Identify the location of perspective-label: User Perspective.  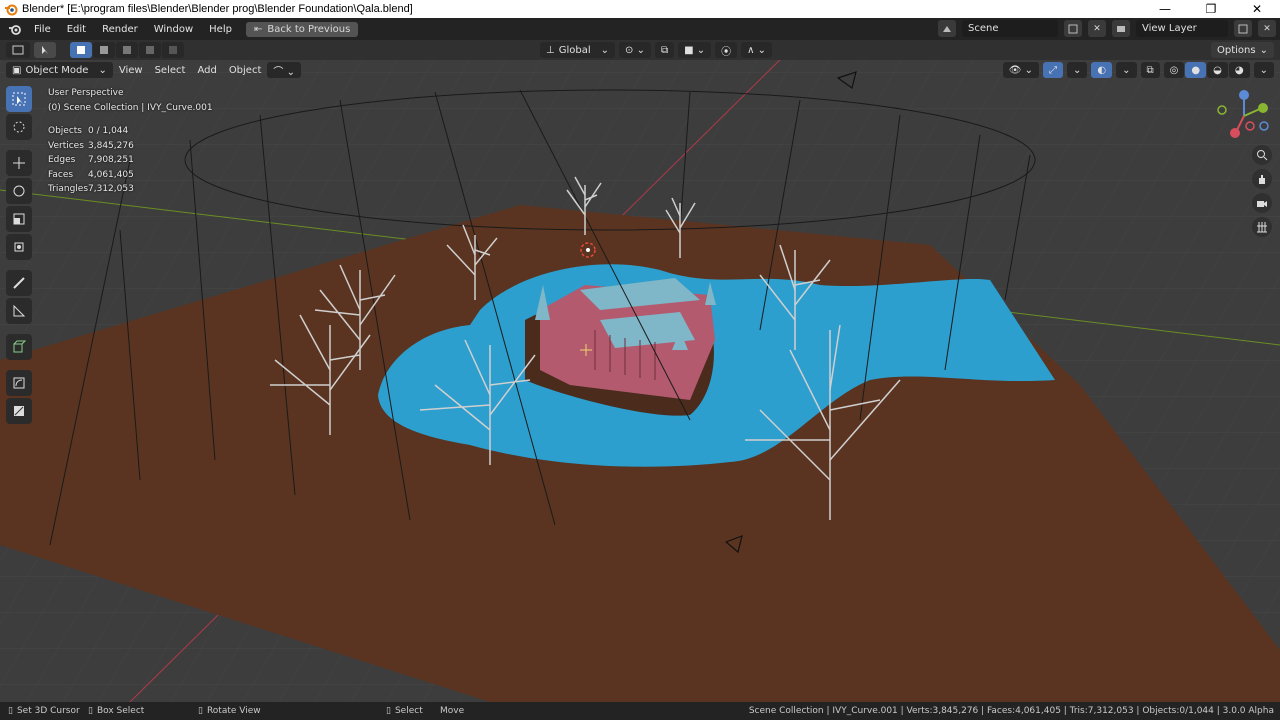
(86, 93).